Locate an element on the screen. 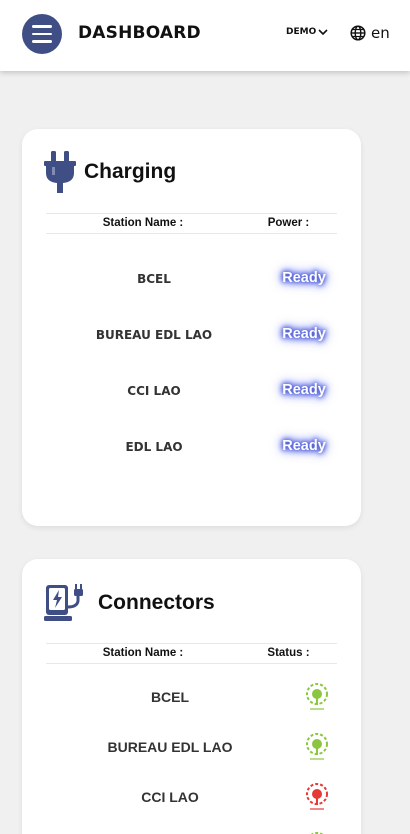 The width and height of the screenshot is (410, 834). menu-button is located at coordinates (42, 34).